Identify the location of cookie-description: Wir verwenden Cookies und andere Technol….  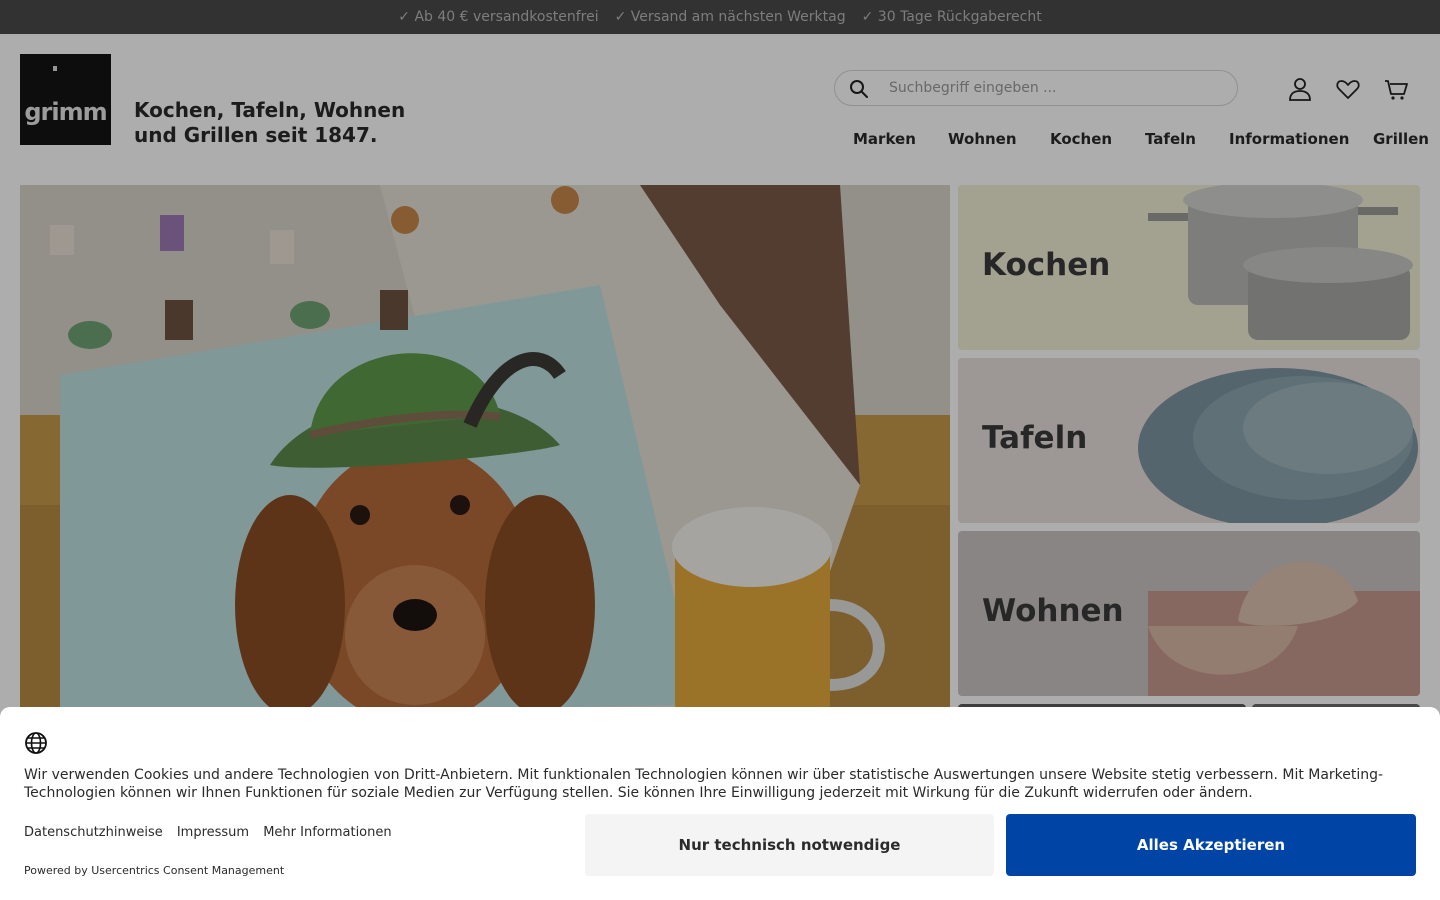
(704, 784).